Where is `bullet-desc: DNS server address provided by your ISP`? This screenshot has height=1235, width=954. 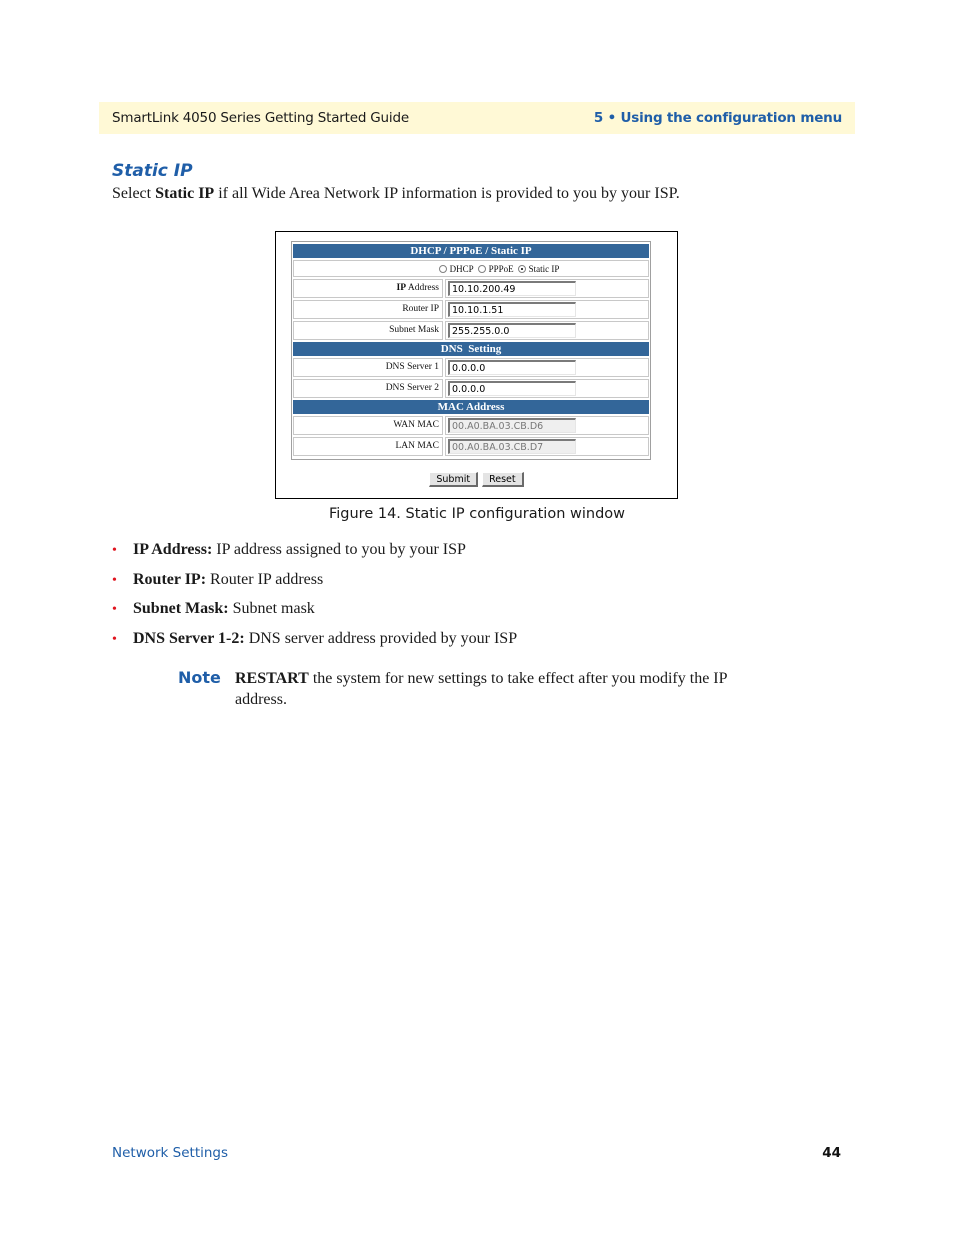
bullet-desc: DNS server address provided by your ISP is located at coordinates (381, 638).